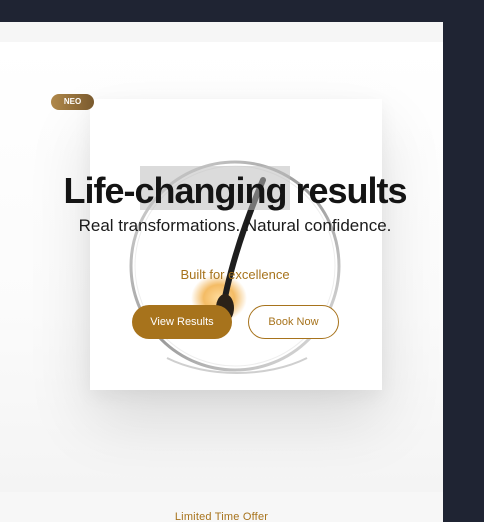 The image size is (484, 522). I want to click on brand-badge: NEO, so click(72, 102).